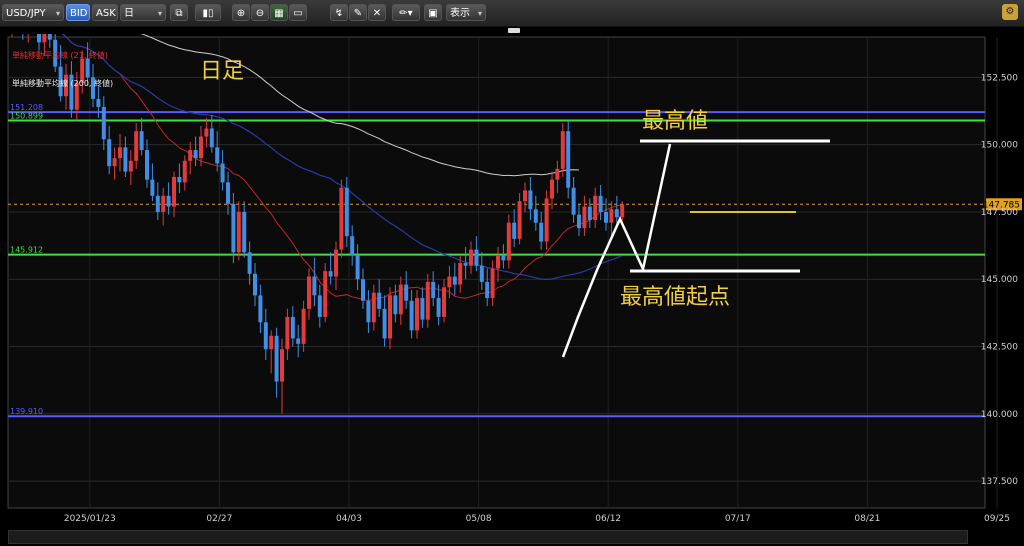  Describe the element at coordinates (867, 519) in the screenshot. I see `x-tick-label: 08/21` at that location.